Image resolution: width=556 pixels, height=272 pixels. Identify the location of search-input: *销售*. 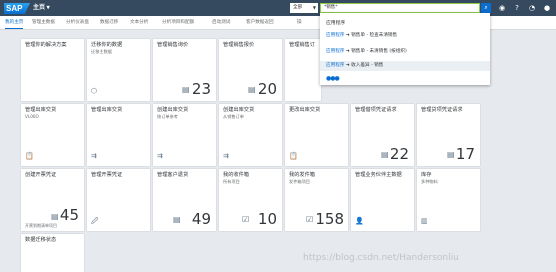
(400, 8).